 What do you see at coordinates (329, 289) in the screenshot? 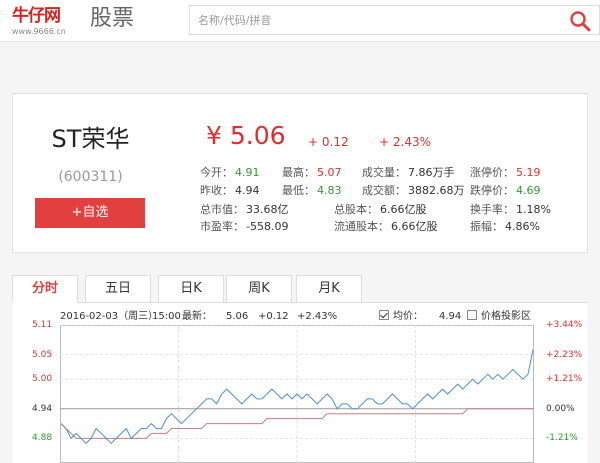
I see `tab-monthly-k: 月K` at bounding box center [329, 289].